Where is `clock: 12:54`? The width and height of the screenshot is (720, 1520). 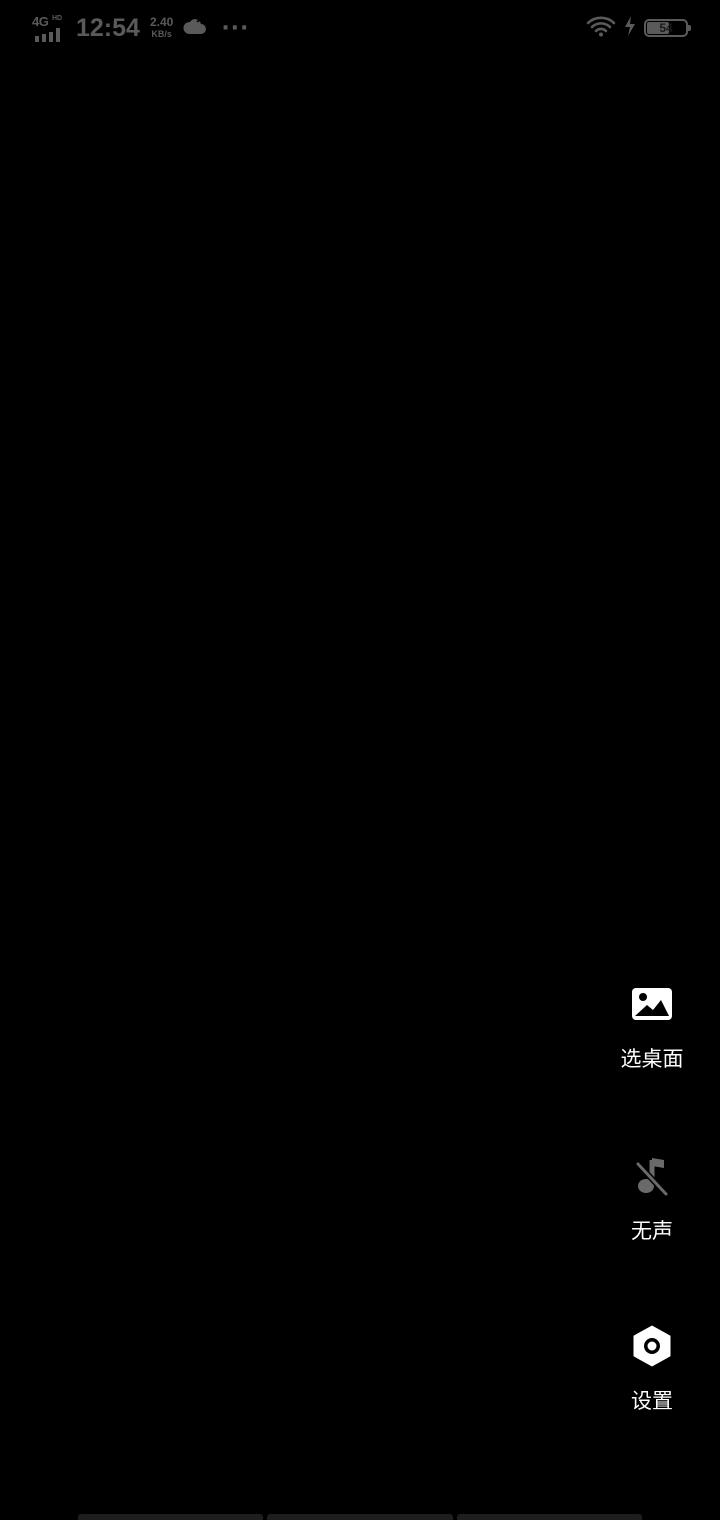
clock: 12:54 is located at coordinates (108, 27).